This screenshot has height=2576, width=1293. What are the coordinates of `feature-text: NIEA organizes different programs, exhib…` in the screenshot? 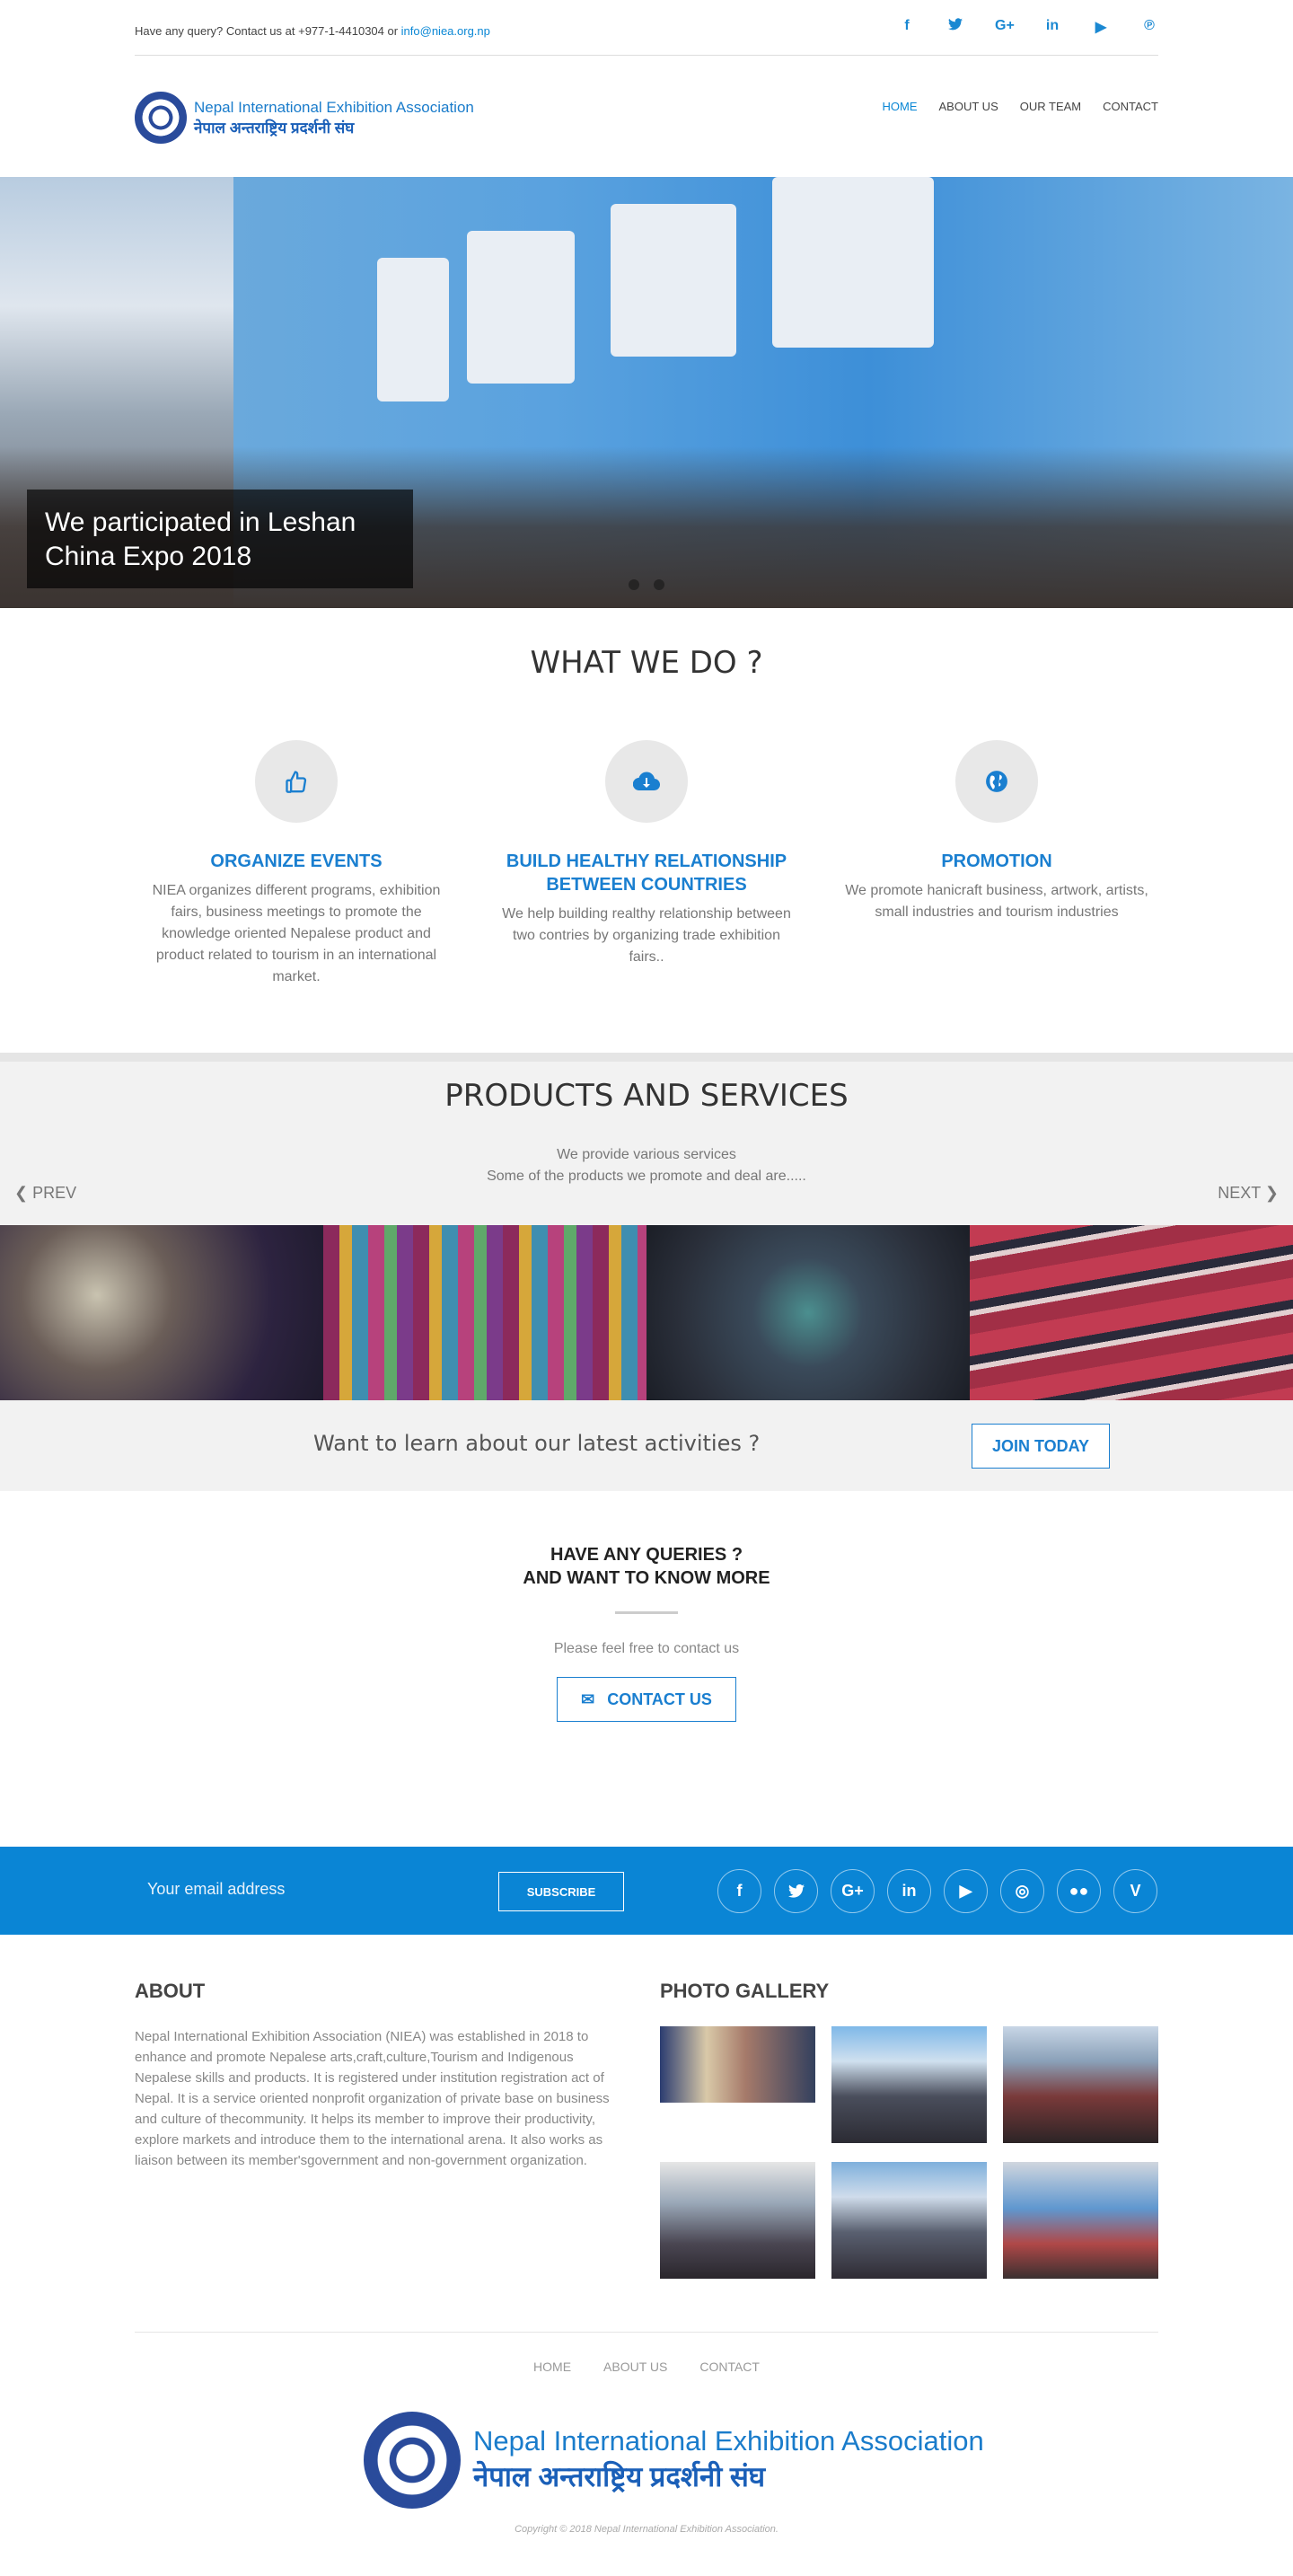 It's located at (296, 933).